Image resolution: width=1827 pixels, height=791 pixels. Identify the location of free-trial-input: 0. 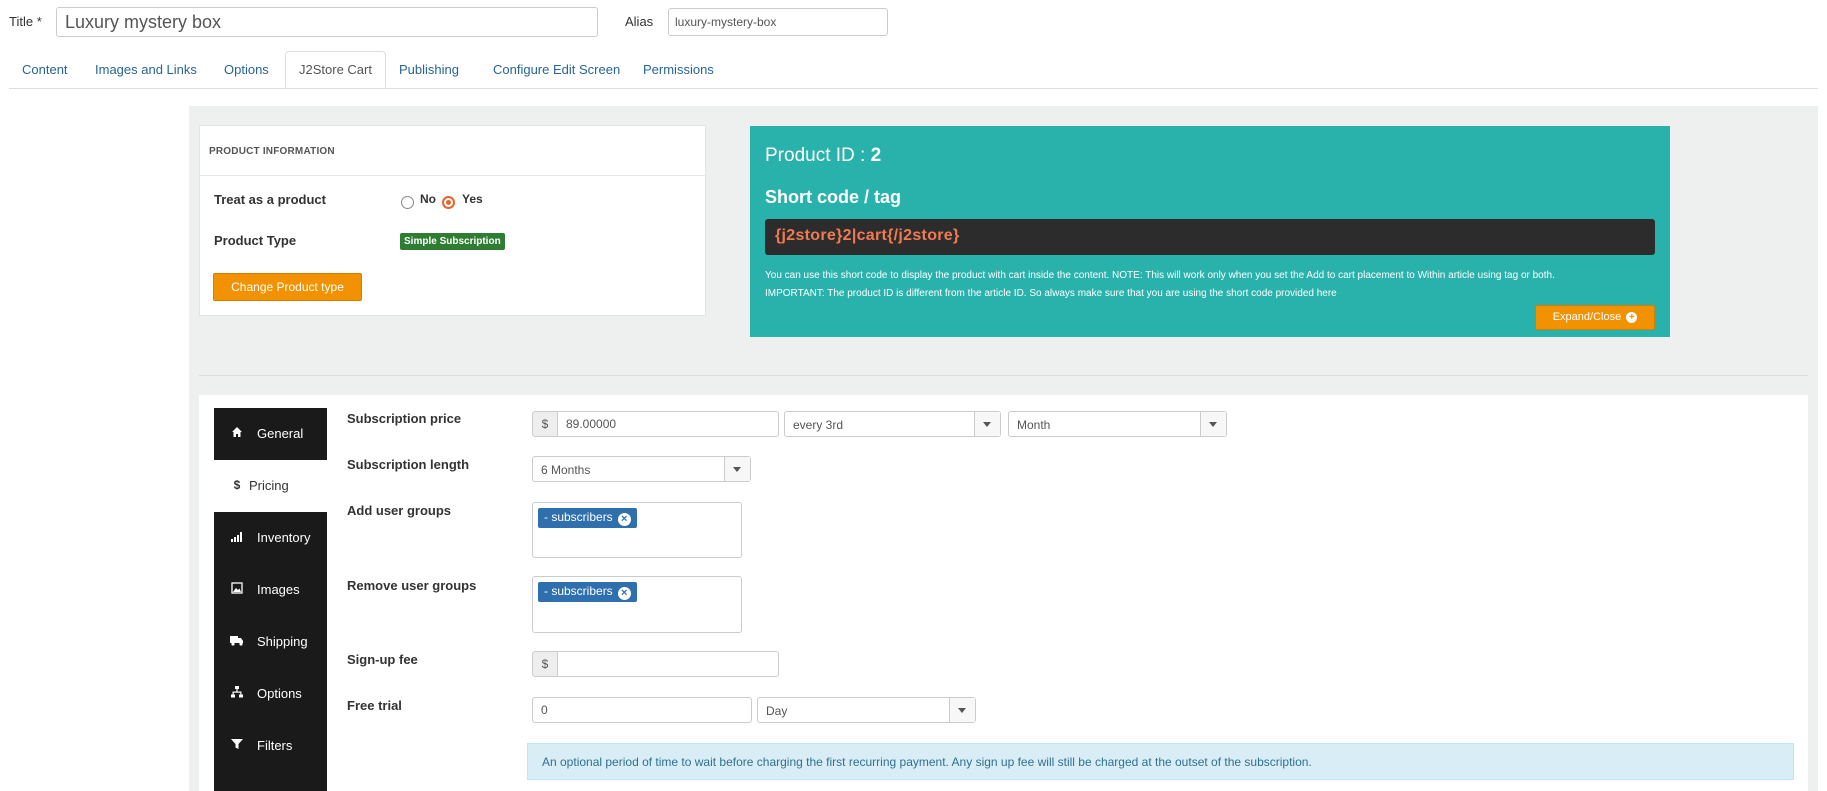
(642, 710).